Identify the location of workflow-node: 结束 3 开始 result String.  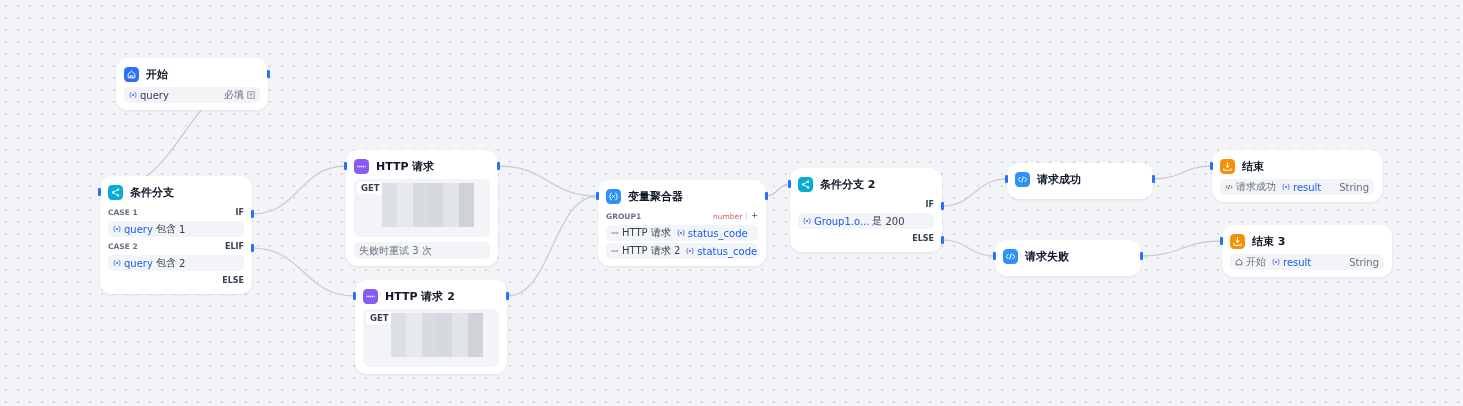
(1307, 251).